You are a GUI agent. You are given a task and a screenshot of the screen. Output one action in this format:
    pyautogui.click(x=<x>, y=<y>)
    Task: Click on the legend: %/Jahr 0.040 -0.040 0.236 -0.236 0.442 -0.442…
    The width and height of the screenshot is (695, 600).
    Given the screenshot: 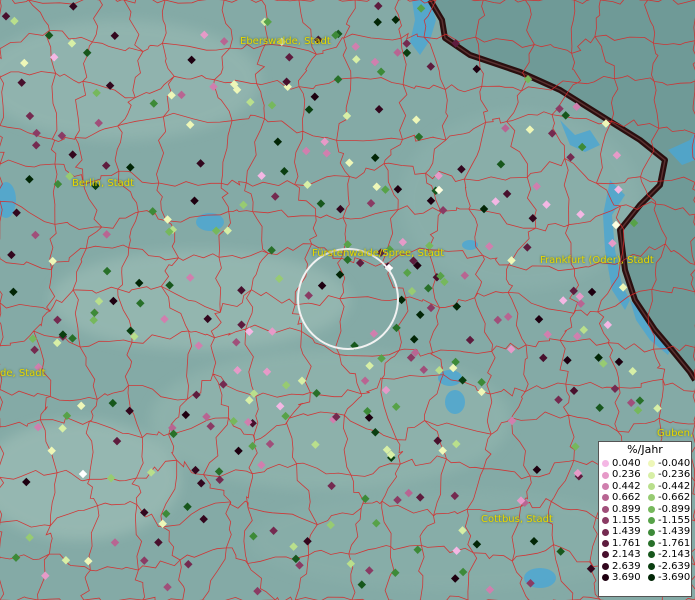 What is the action you would take?
    pyautogui.click(x=645, y=519)
    